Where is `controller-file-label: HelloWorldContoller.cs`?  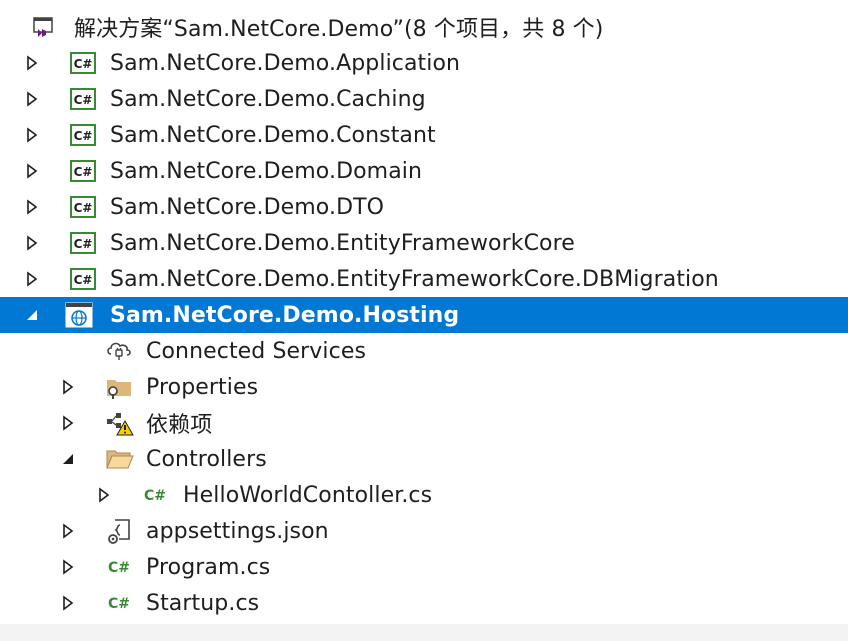
controller-file-label: HelloWorldContoller.cs is located at coordinates (308, 495).